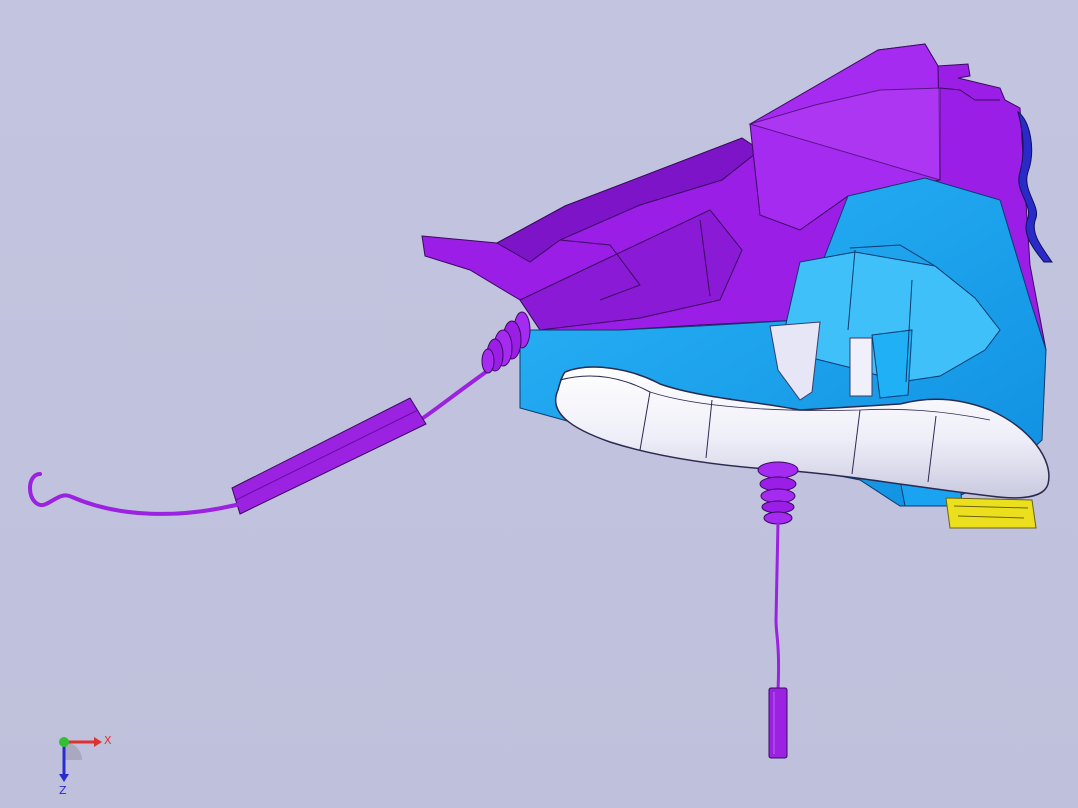 The image size is (1078, 808). I want to click on clip-yellow, so click(991, 513).